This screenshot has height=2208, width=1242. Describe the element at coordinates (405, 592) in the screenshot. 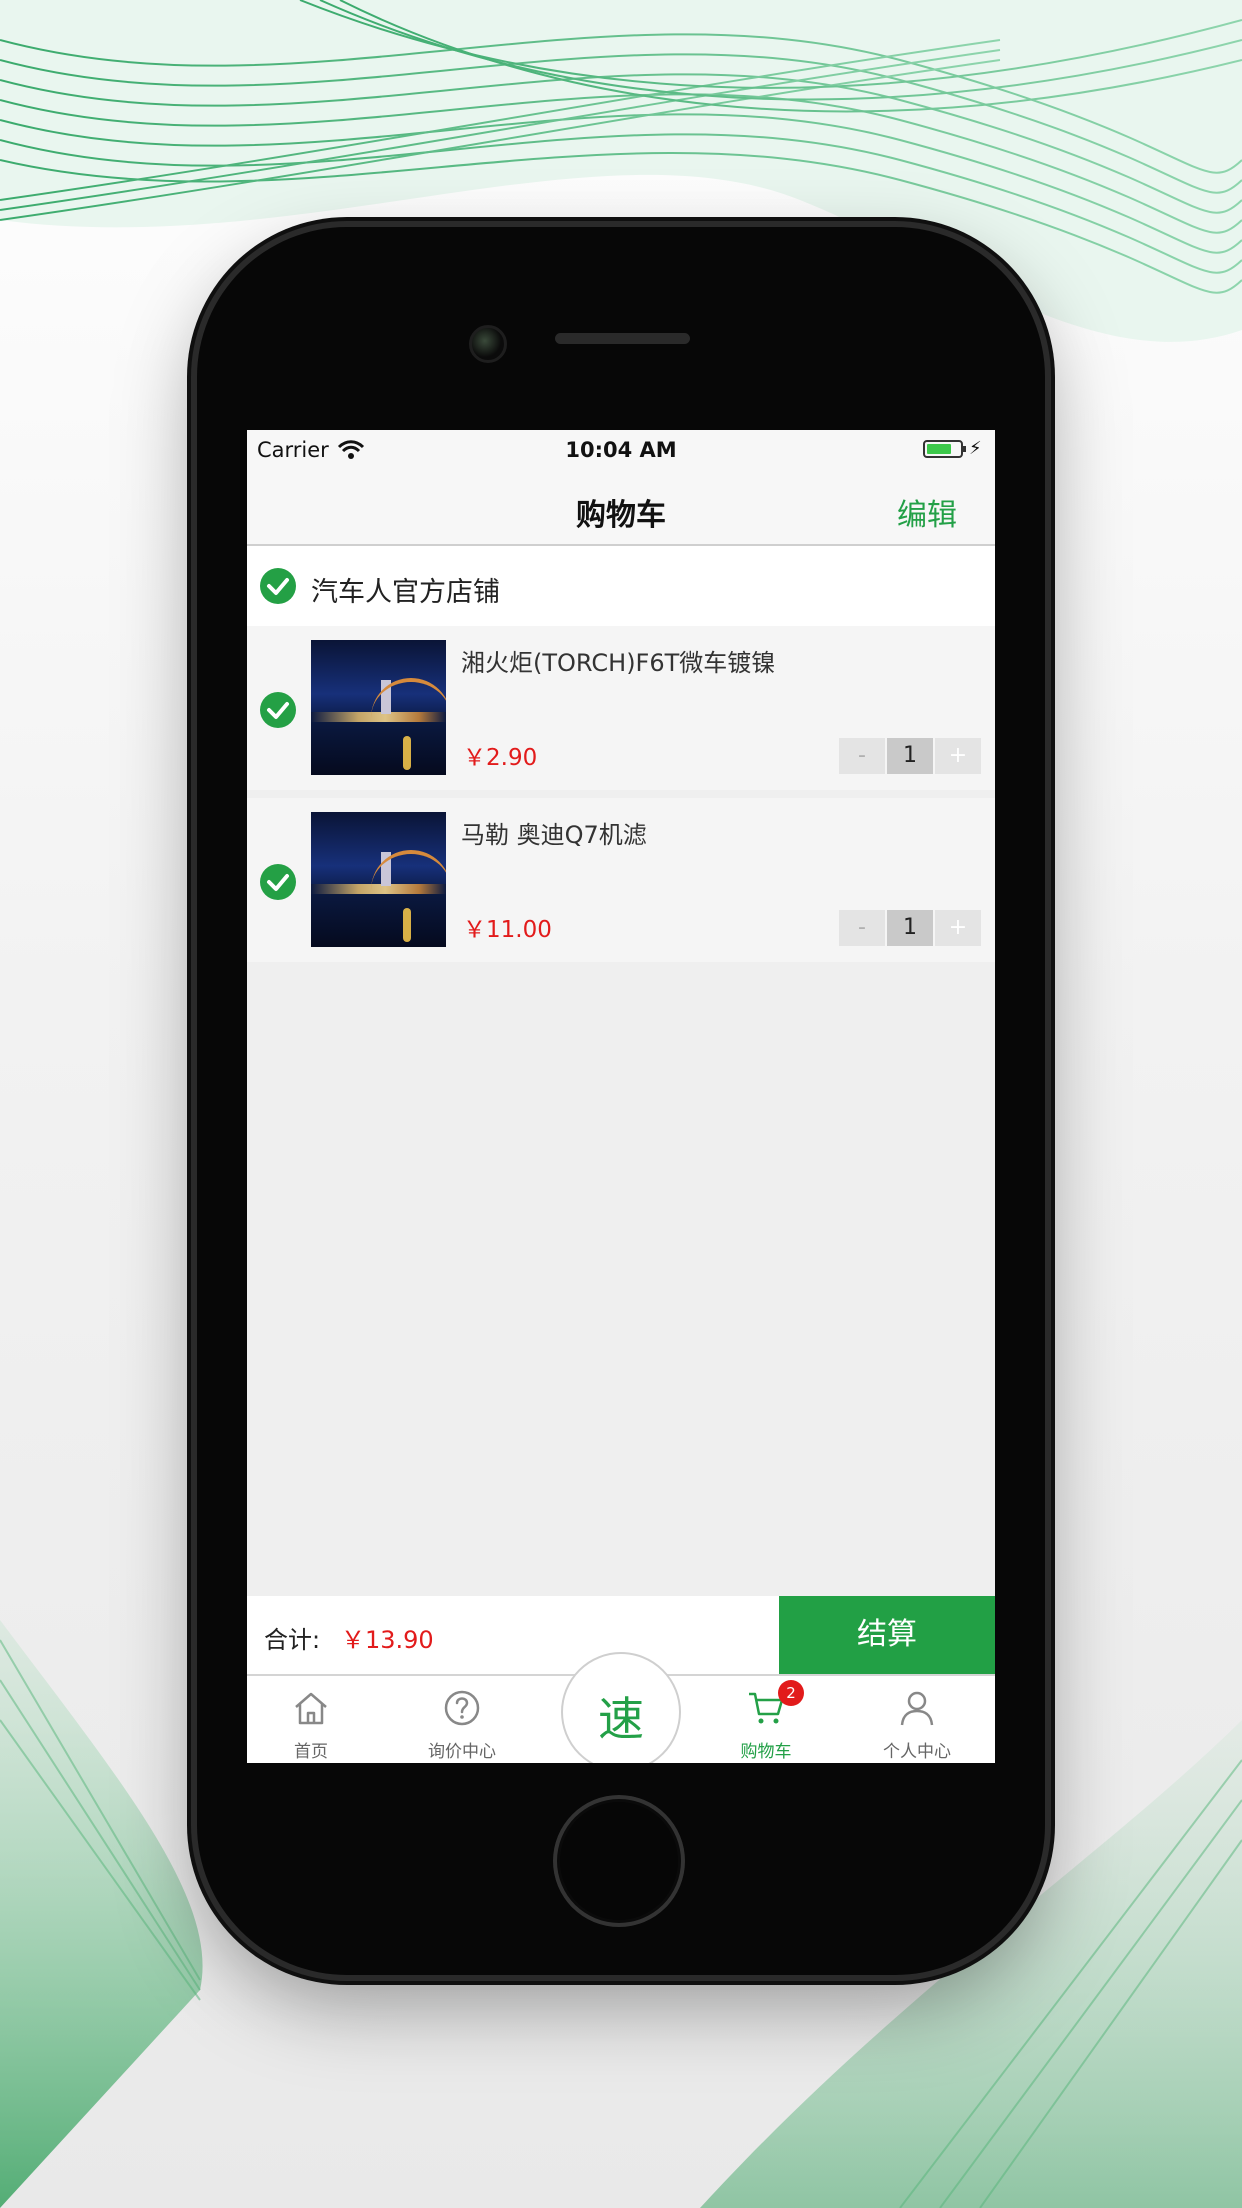

I see `shop-name: 汽车人官方店铺` at that location.